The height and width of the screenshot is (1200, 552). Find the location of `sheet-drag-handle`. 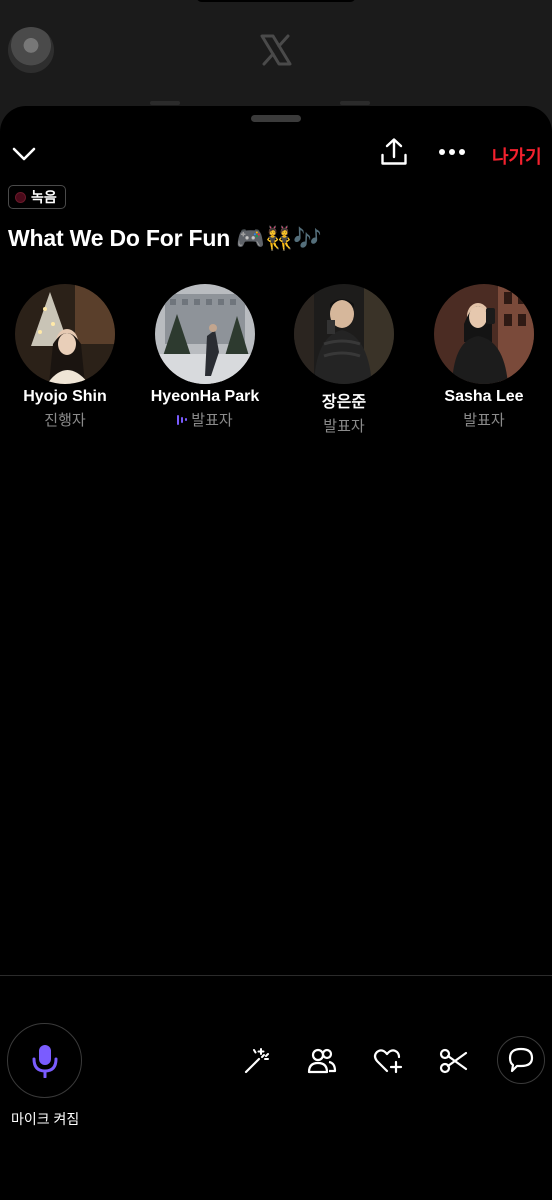

sheet-drag-handle is located at coordinates (276, 118).